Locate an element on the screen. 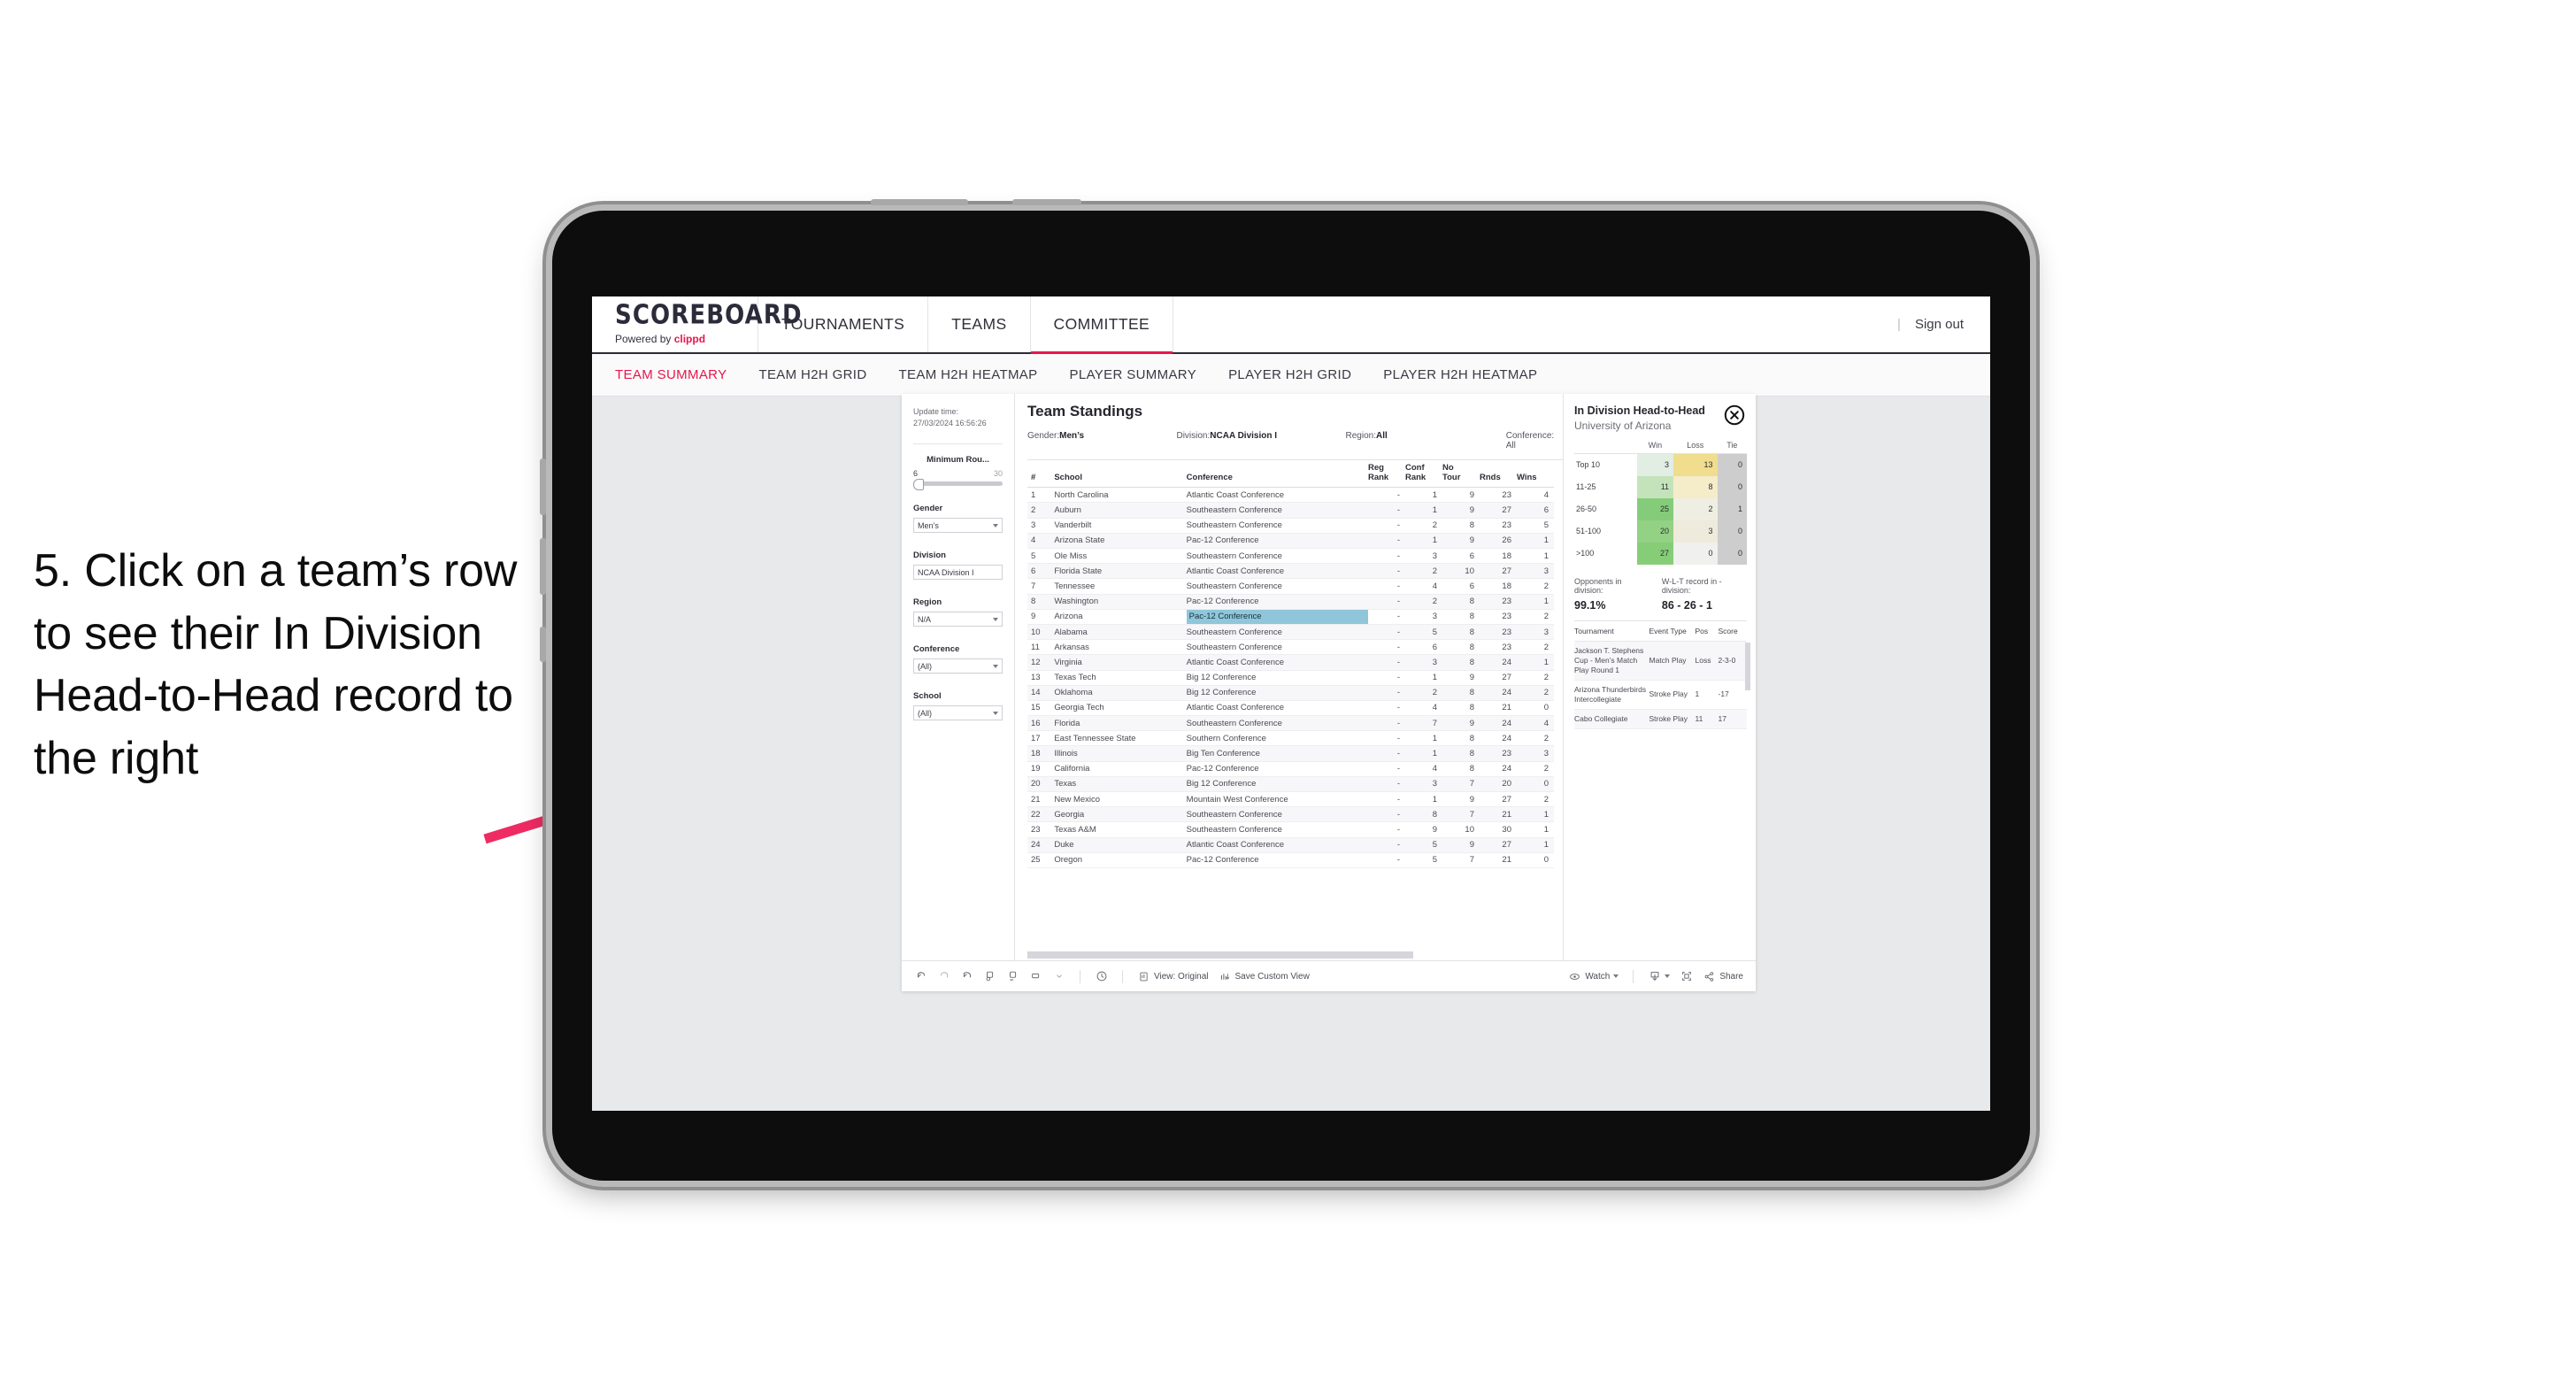 This screenshot has width=2576, height=1386. col-tournament: Tournament is located at coordinates (1611, 631).